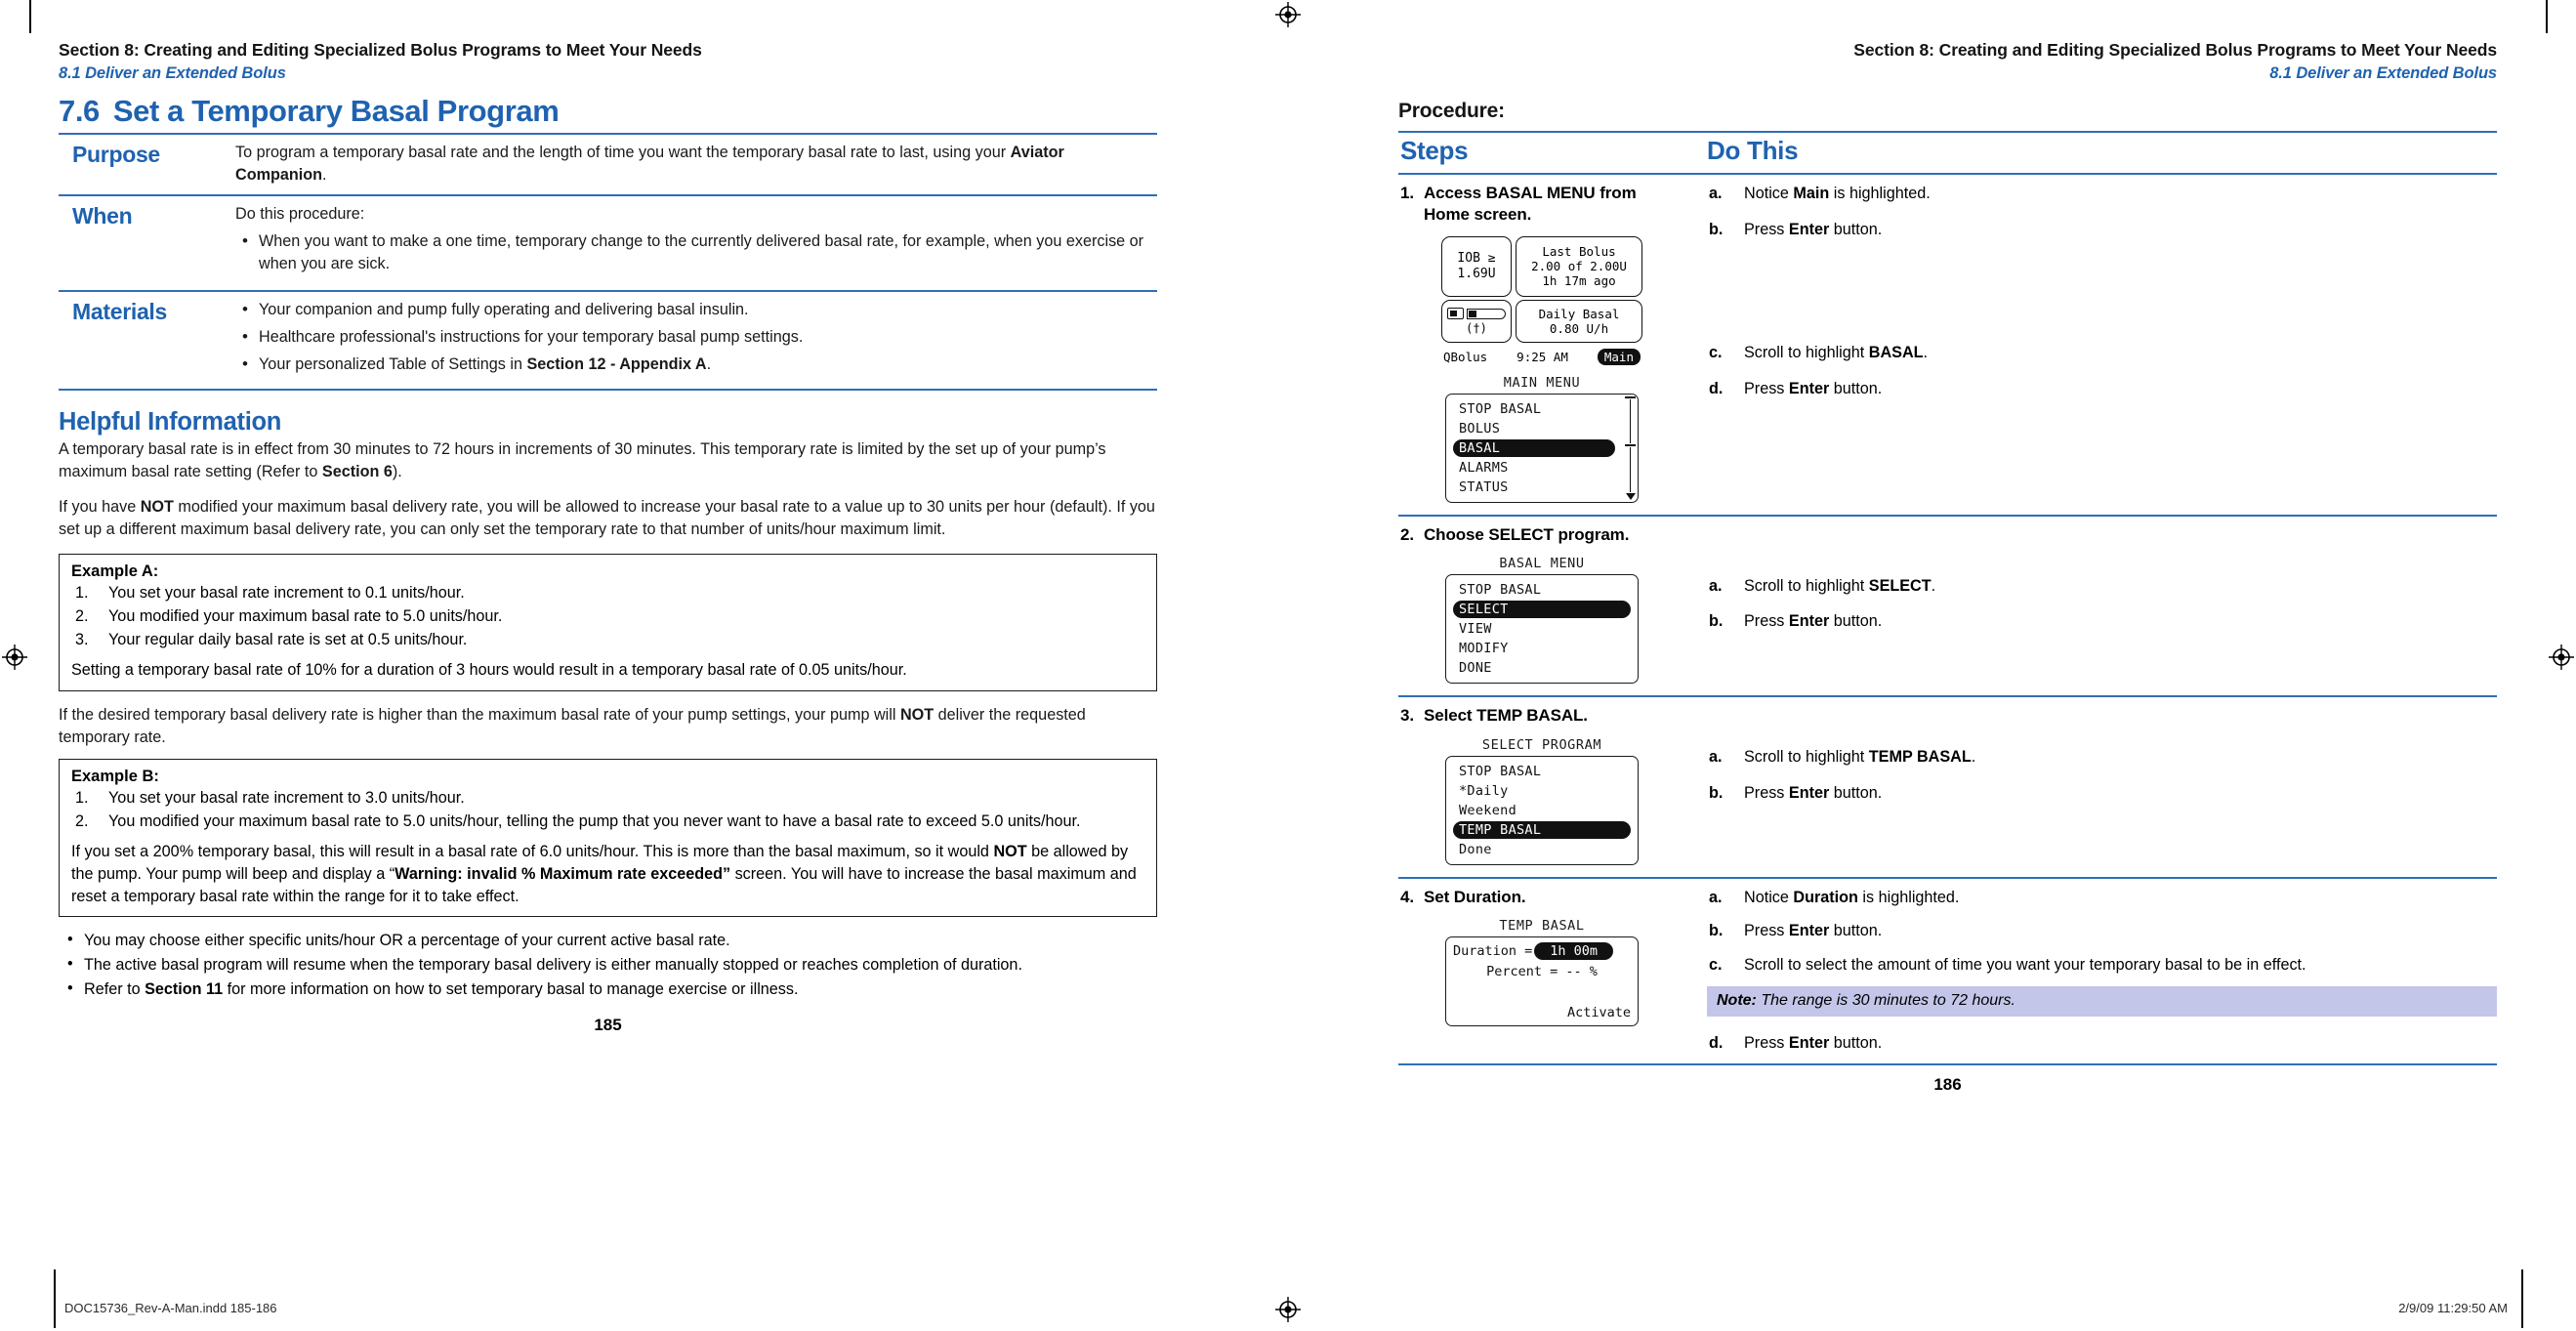 This screenshot has height=1331, width=2576. I want to click on menu-item-label: BOLUS, so click(1480, 428).